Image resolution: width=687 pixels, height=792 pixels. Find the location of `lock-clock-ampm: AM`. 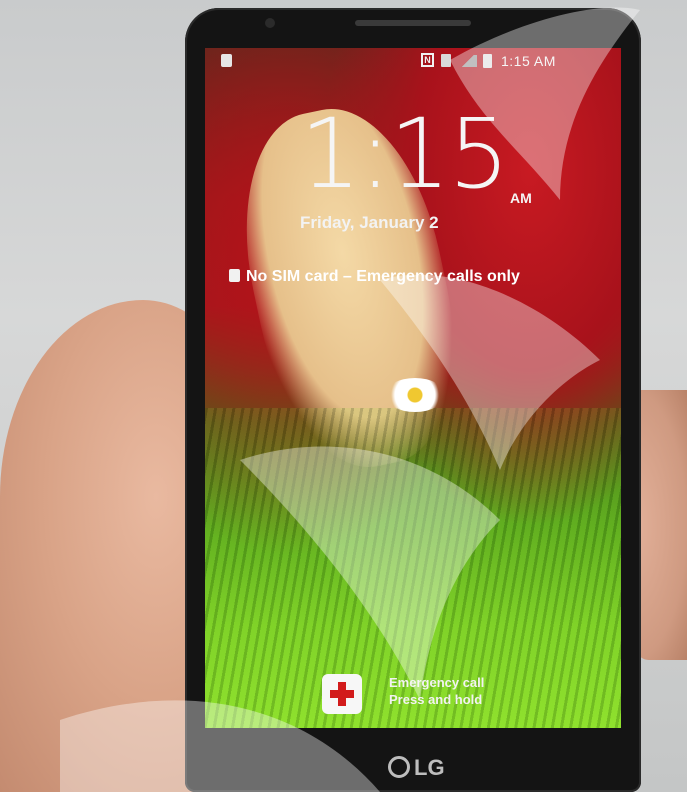

lock-clock-ampm: AM is located at coordinates (521, 198).